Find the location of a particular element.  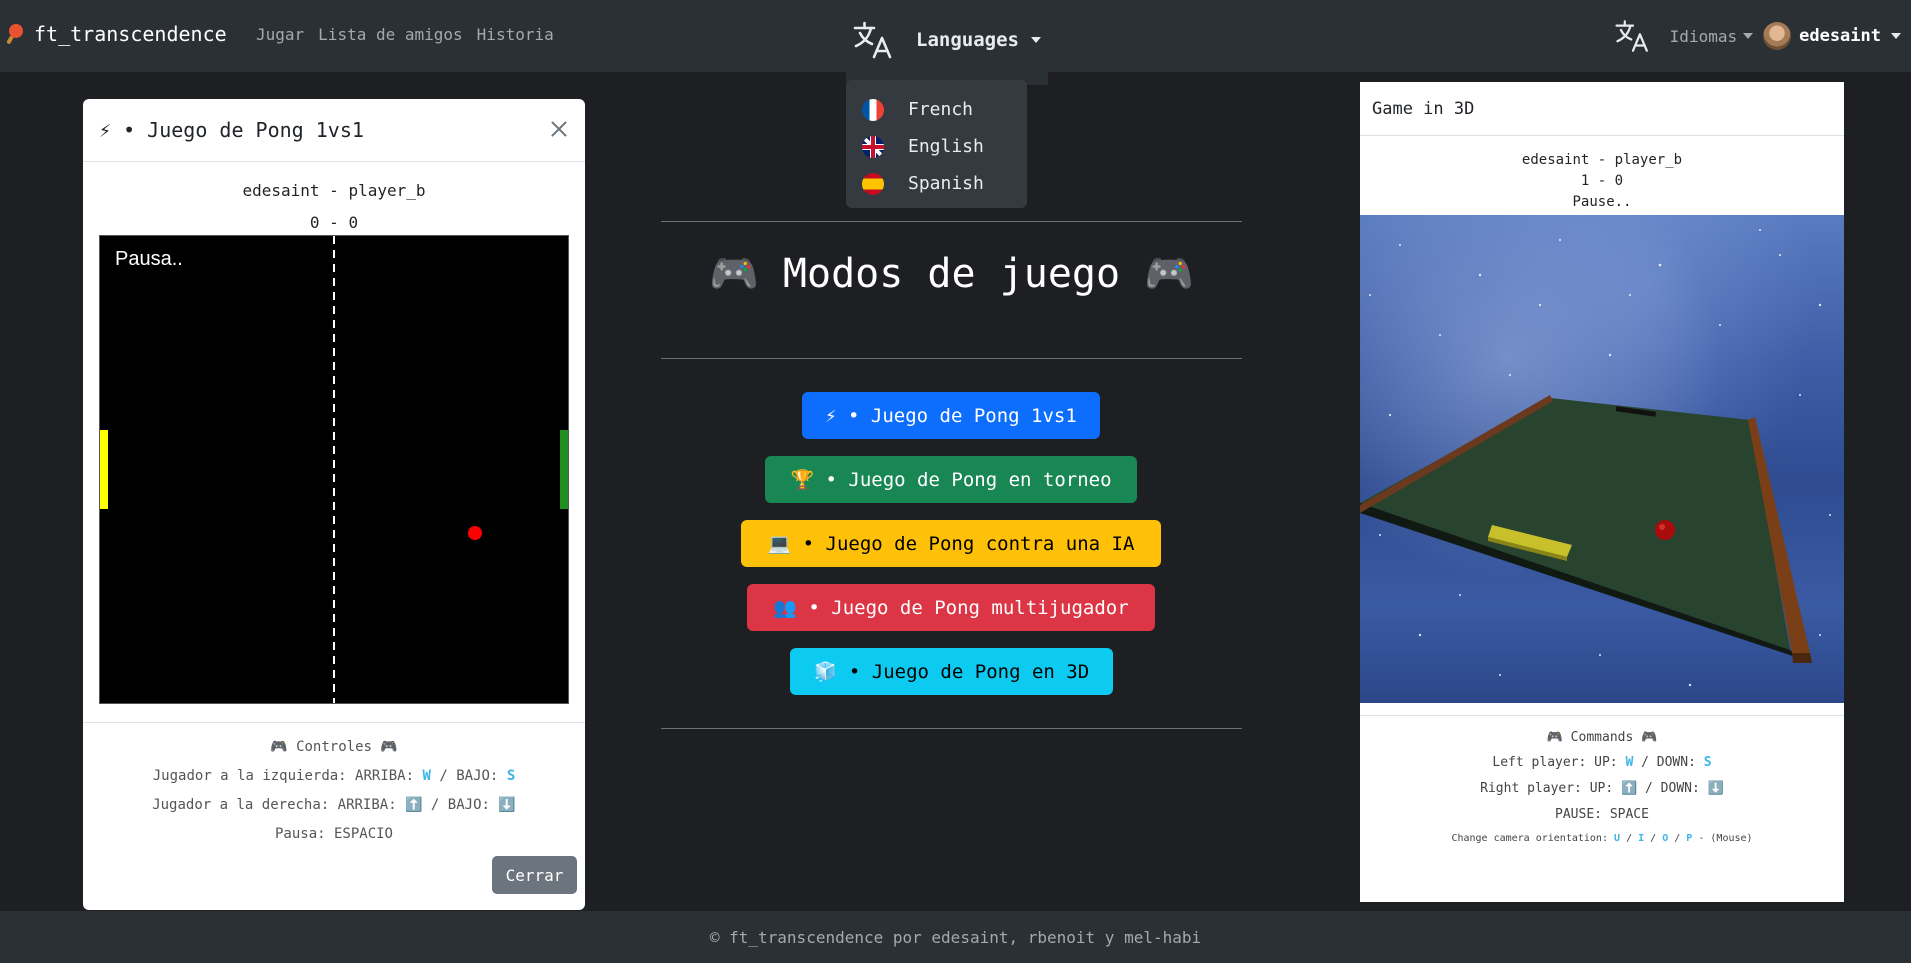

language-option-label: Spanish is located at coordinates (946, 183).